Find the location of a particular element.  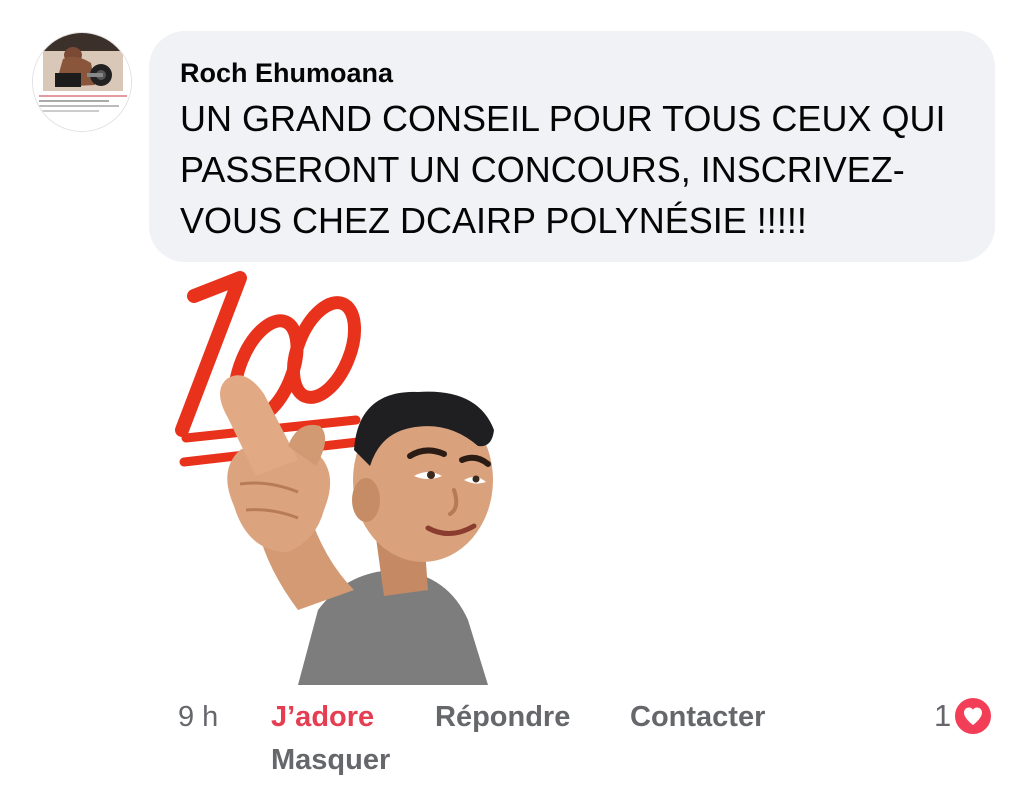

contact-button: Contacter is located at coordinates (697, 717).